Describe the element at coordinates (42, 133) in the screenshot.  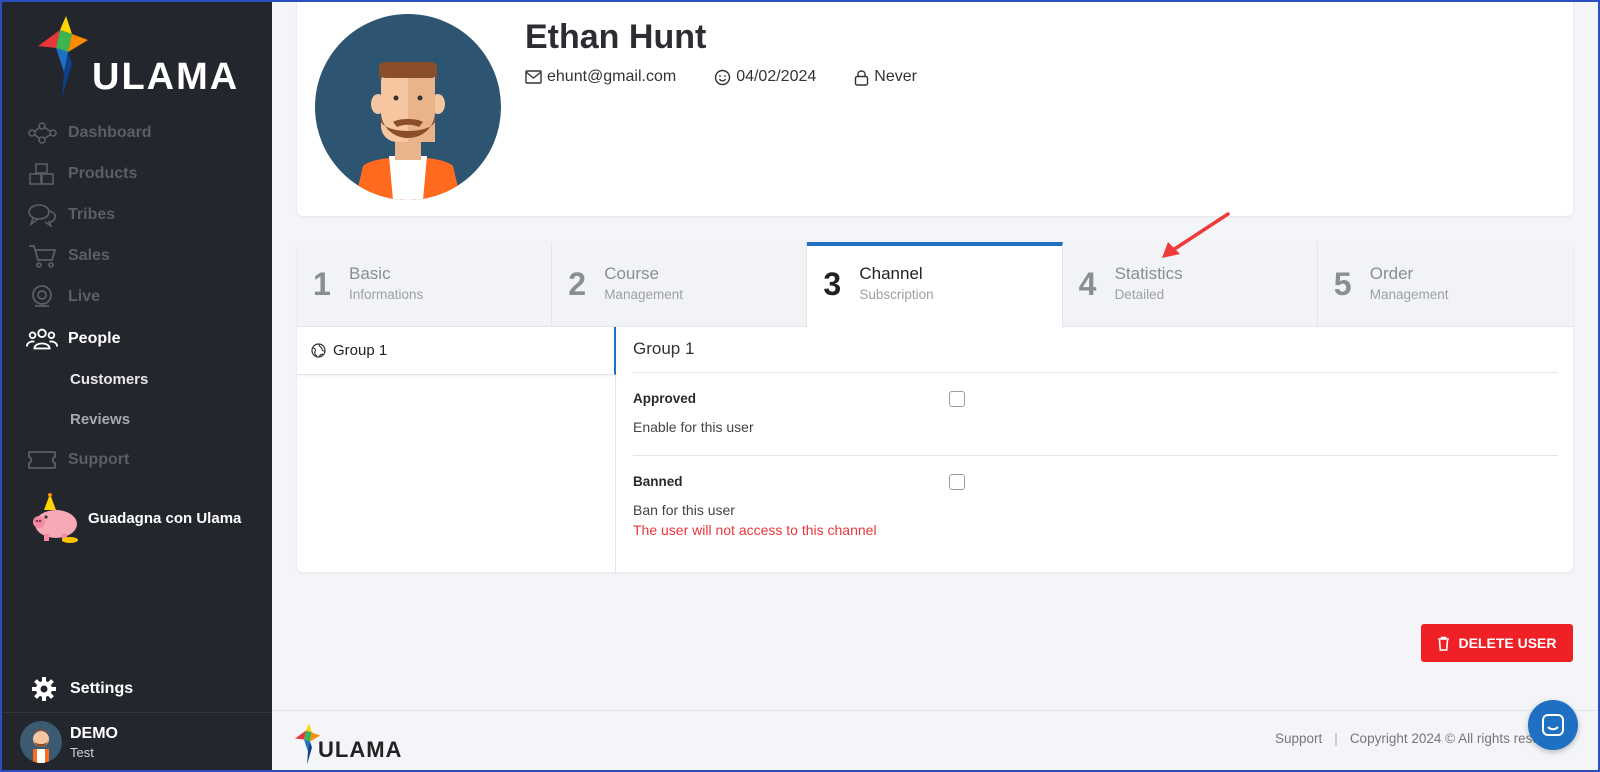
I see `network-icon` at that location.